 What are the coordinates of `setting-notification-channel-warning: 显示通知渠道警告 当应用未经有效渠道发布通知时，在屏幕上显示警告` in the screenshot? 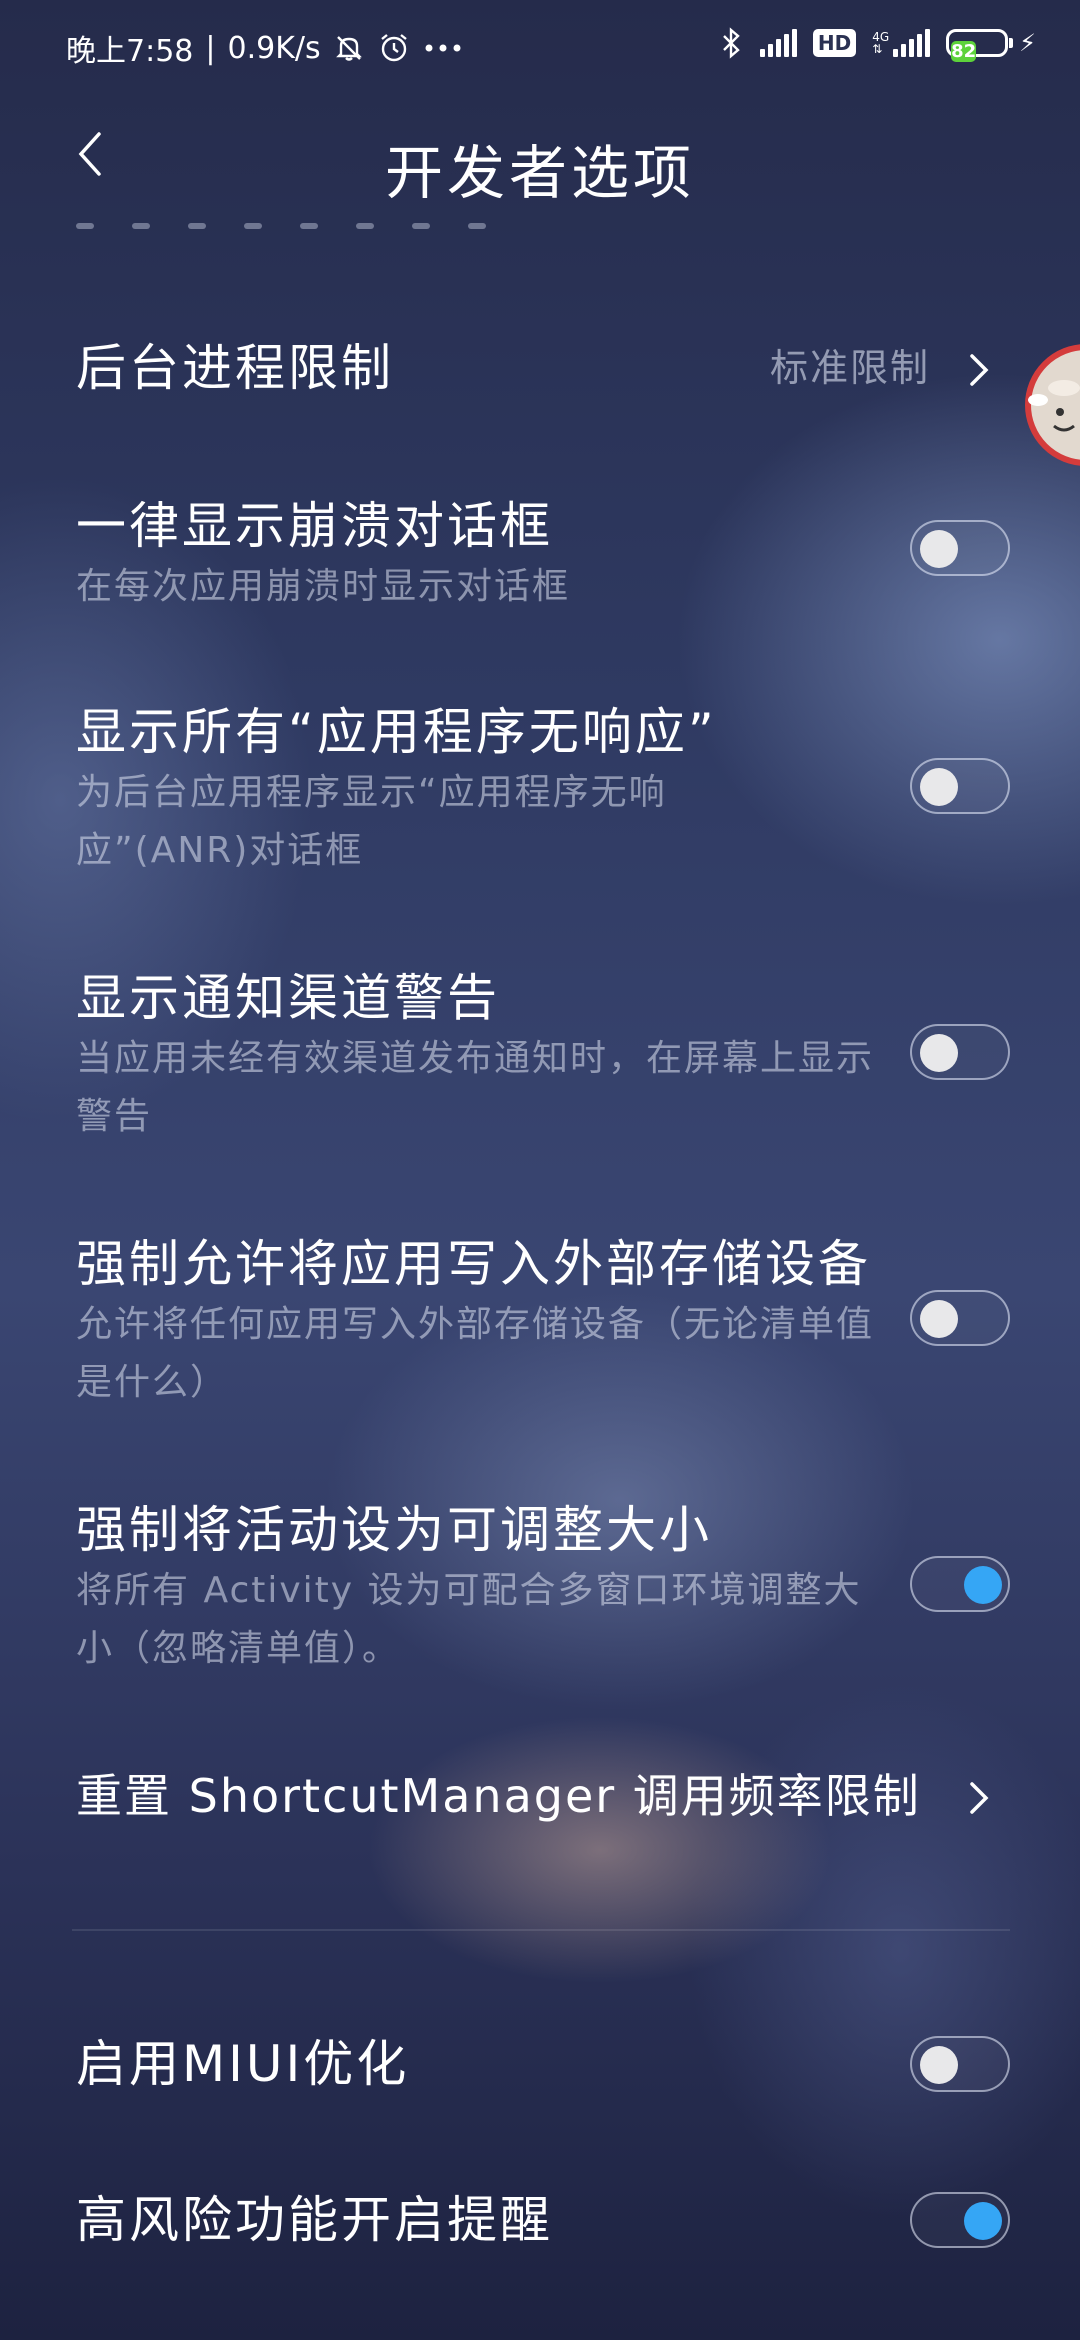 It's located at (546, 1056).